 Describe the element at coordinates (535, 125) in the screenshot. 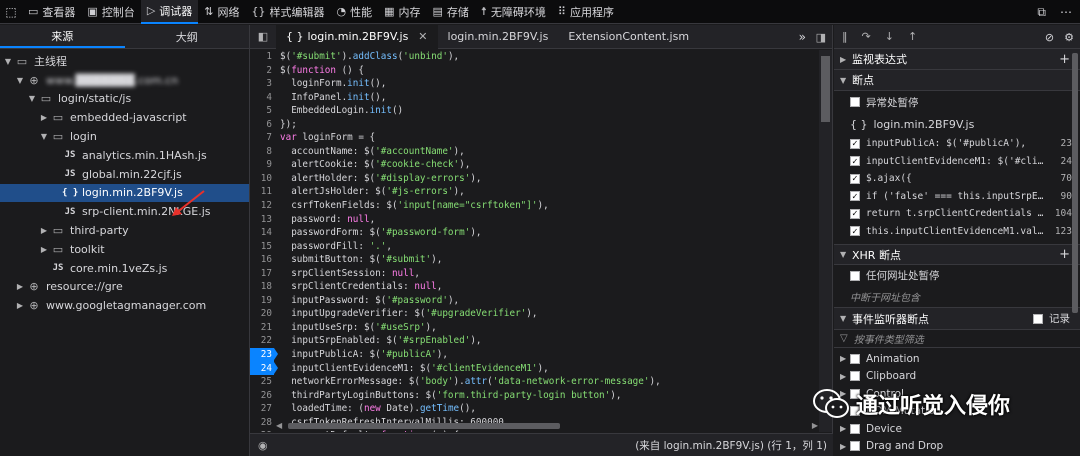

I see `code-line: 6});` at that location.